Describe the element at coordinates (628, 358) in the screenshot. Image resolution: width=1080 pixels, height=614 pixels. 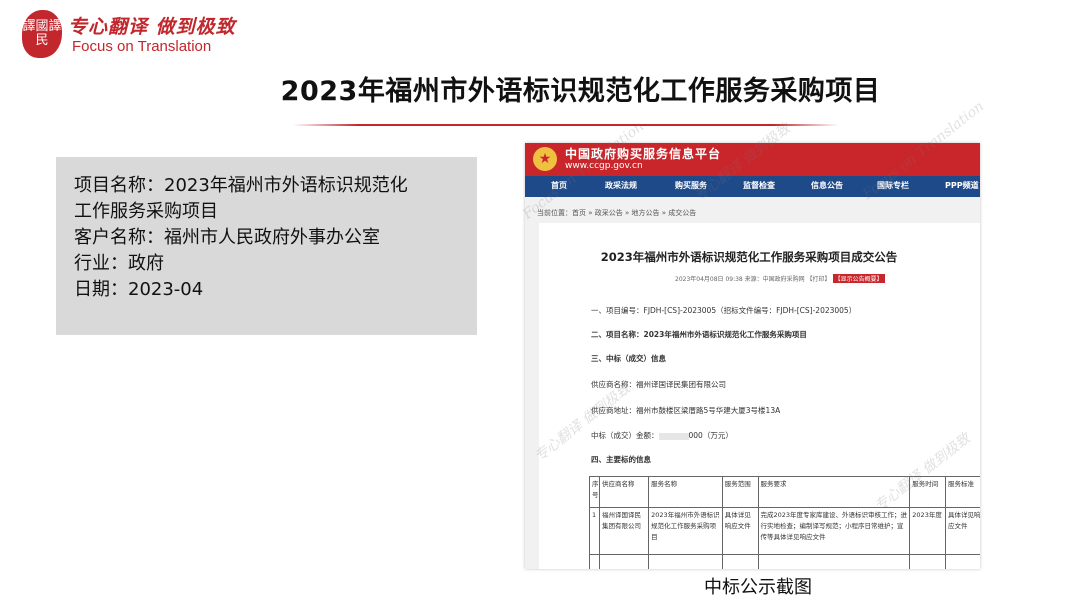
I see `result-heading: 三、中标（成交）信息` at that location.